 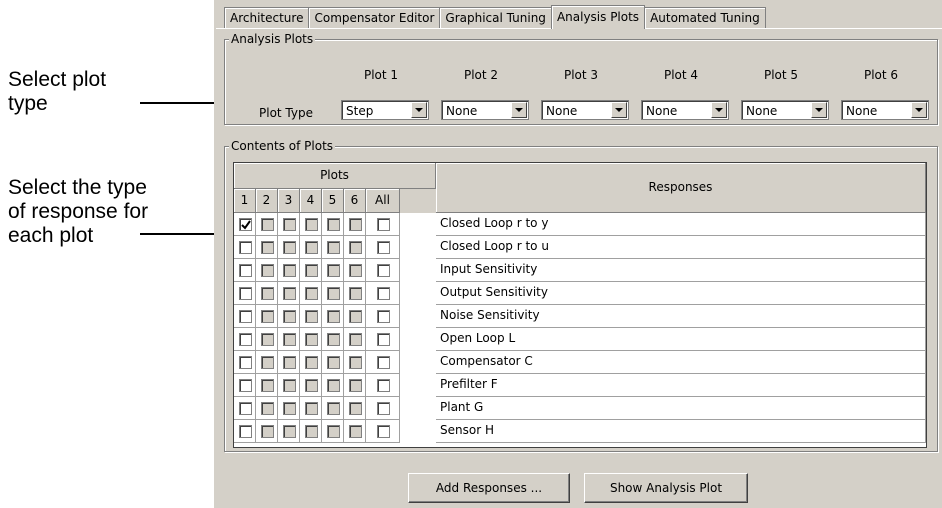 What do you see at coordinates (681, 293) in the screenshot?
I see `response-cell: Output Sensitivity` at bounding box center [681, 293].